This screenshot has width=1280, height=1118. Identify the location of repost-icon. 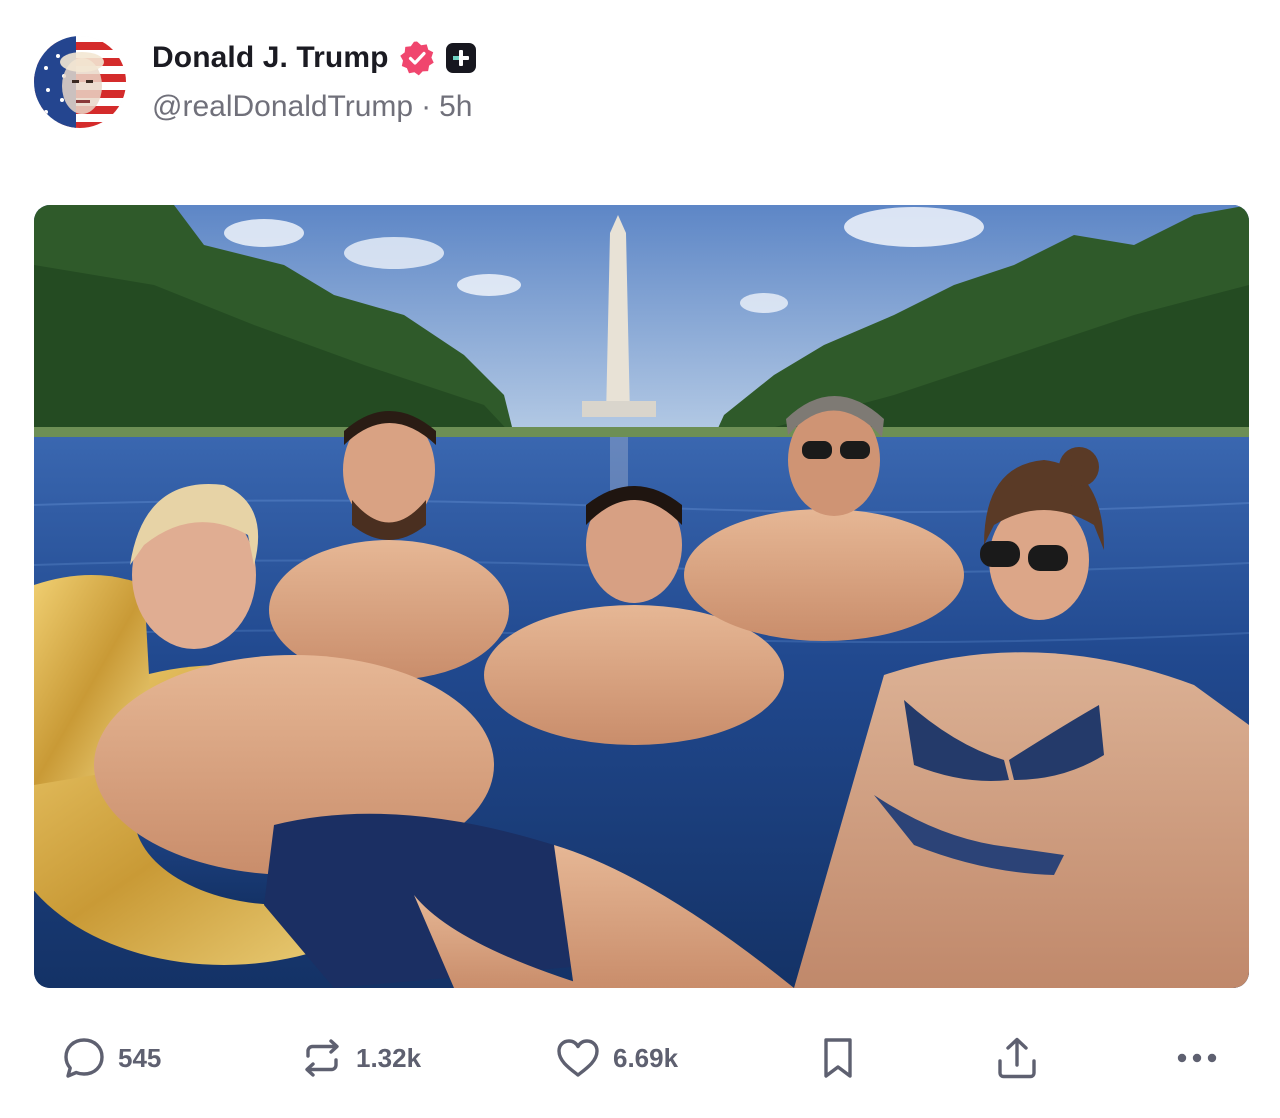
(322, 1058).